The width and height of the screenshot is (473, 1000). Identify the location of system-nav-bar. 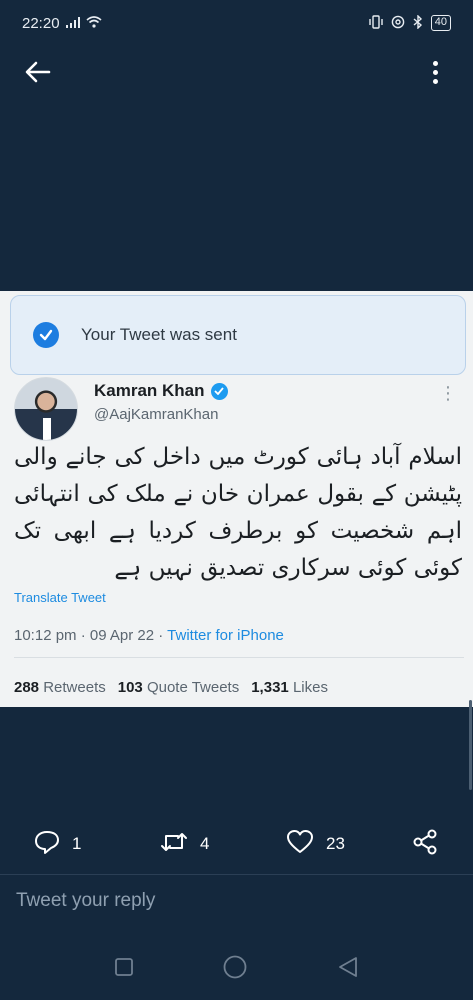
(236, 969).